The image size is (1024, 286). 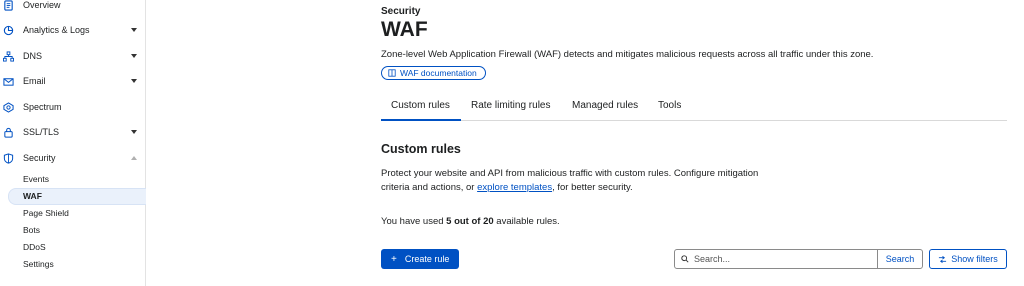 I want to click on breadcrumb: Security, so click(x=400, y=11).